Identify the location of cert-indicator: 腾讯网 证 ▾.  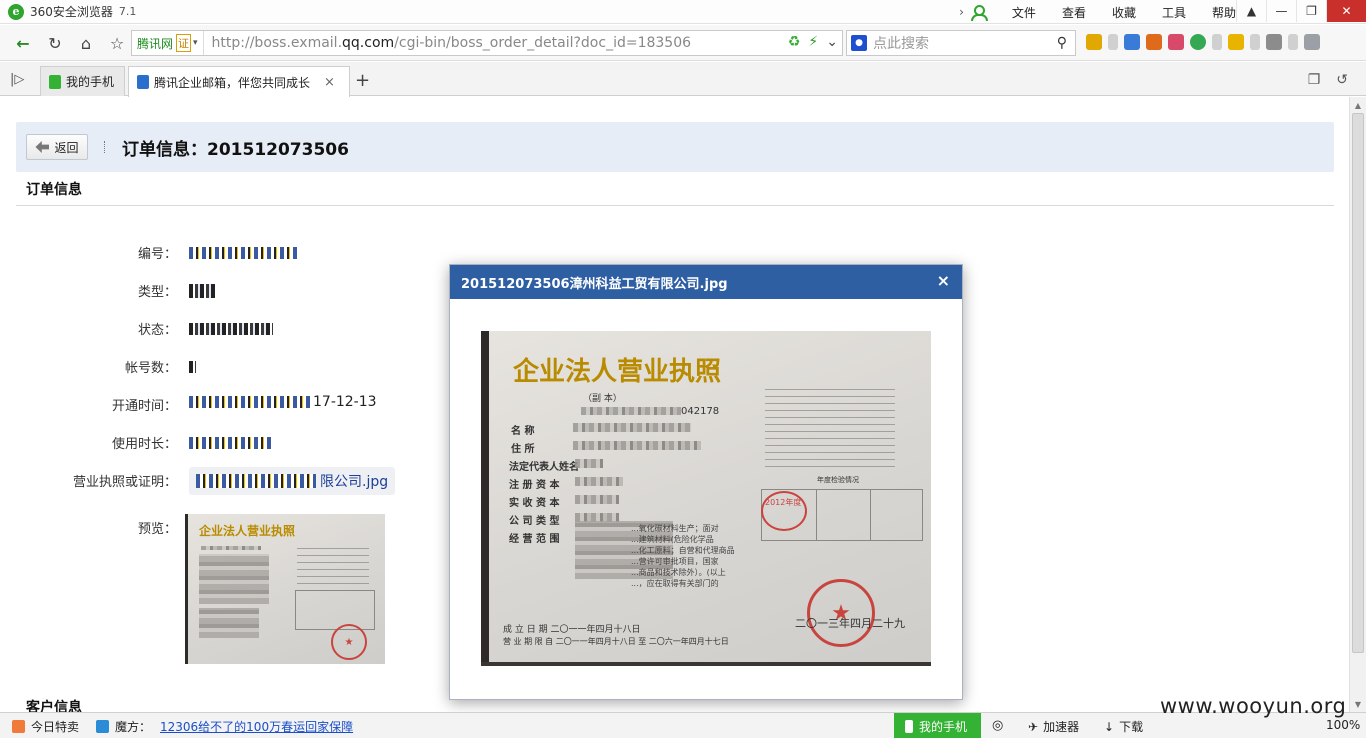
(168, 43).